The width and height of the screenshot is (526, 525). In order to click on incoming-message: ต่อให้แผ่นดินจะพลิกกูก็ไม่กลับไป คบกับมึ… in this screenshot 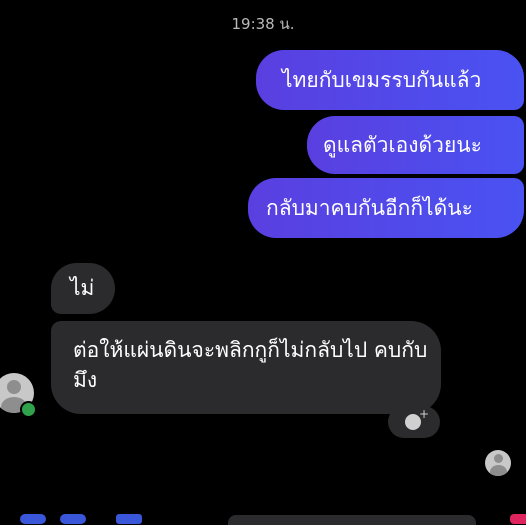, I will do `click(246, 367)`.